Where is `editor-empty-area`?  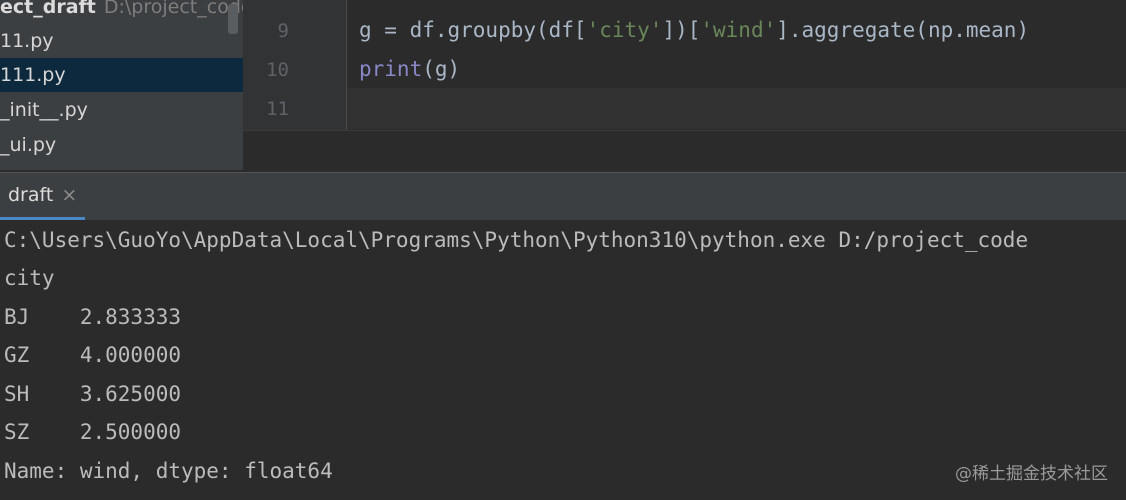 editor-empty-area is located at coordinates (684, 150).